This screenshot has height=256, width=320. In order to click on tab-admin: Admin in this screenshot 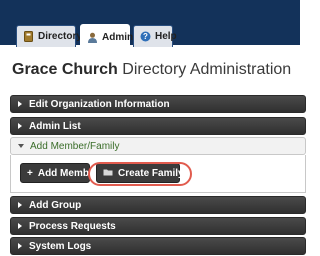, I will do `click(107, 36)`.